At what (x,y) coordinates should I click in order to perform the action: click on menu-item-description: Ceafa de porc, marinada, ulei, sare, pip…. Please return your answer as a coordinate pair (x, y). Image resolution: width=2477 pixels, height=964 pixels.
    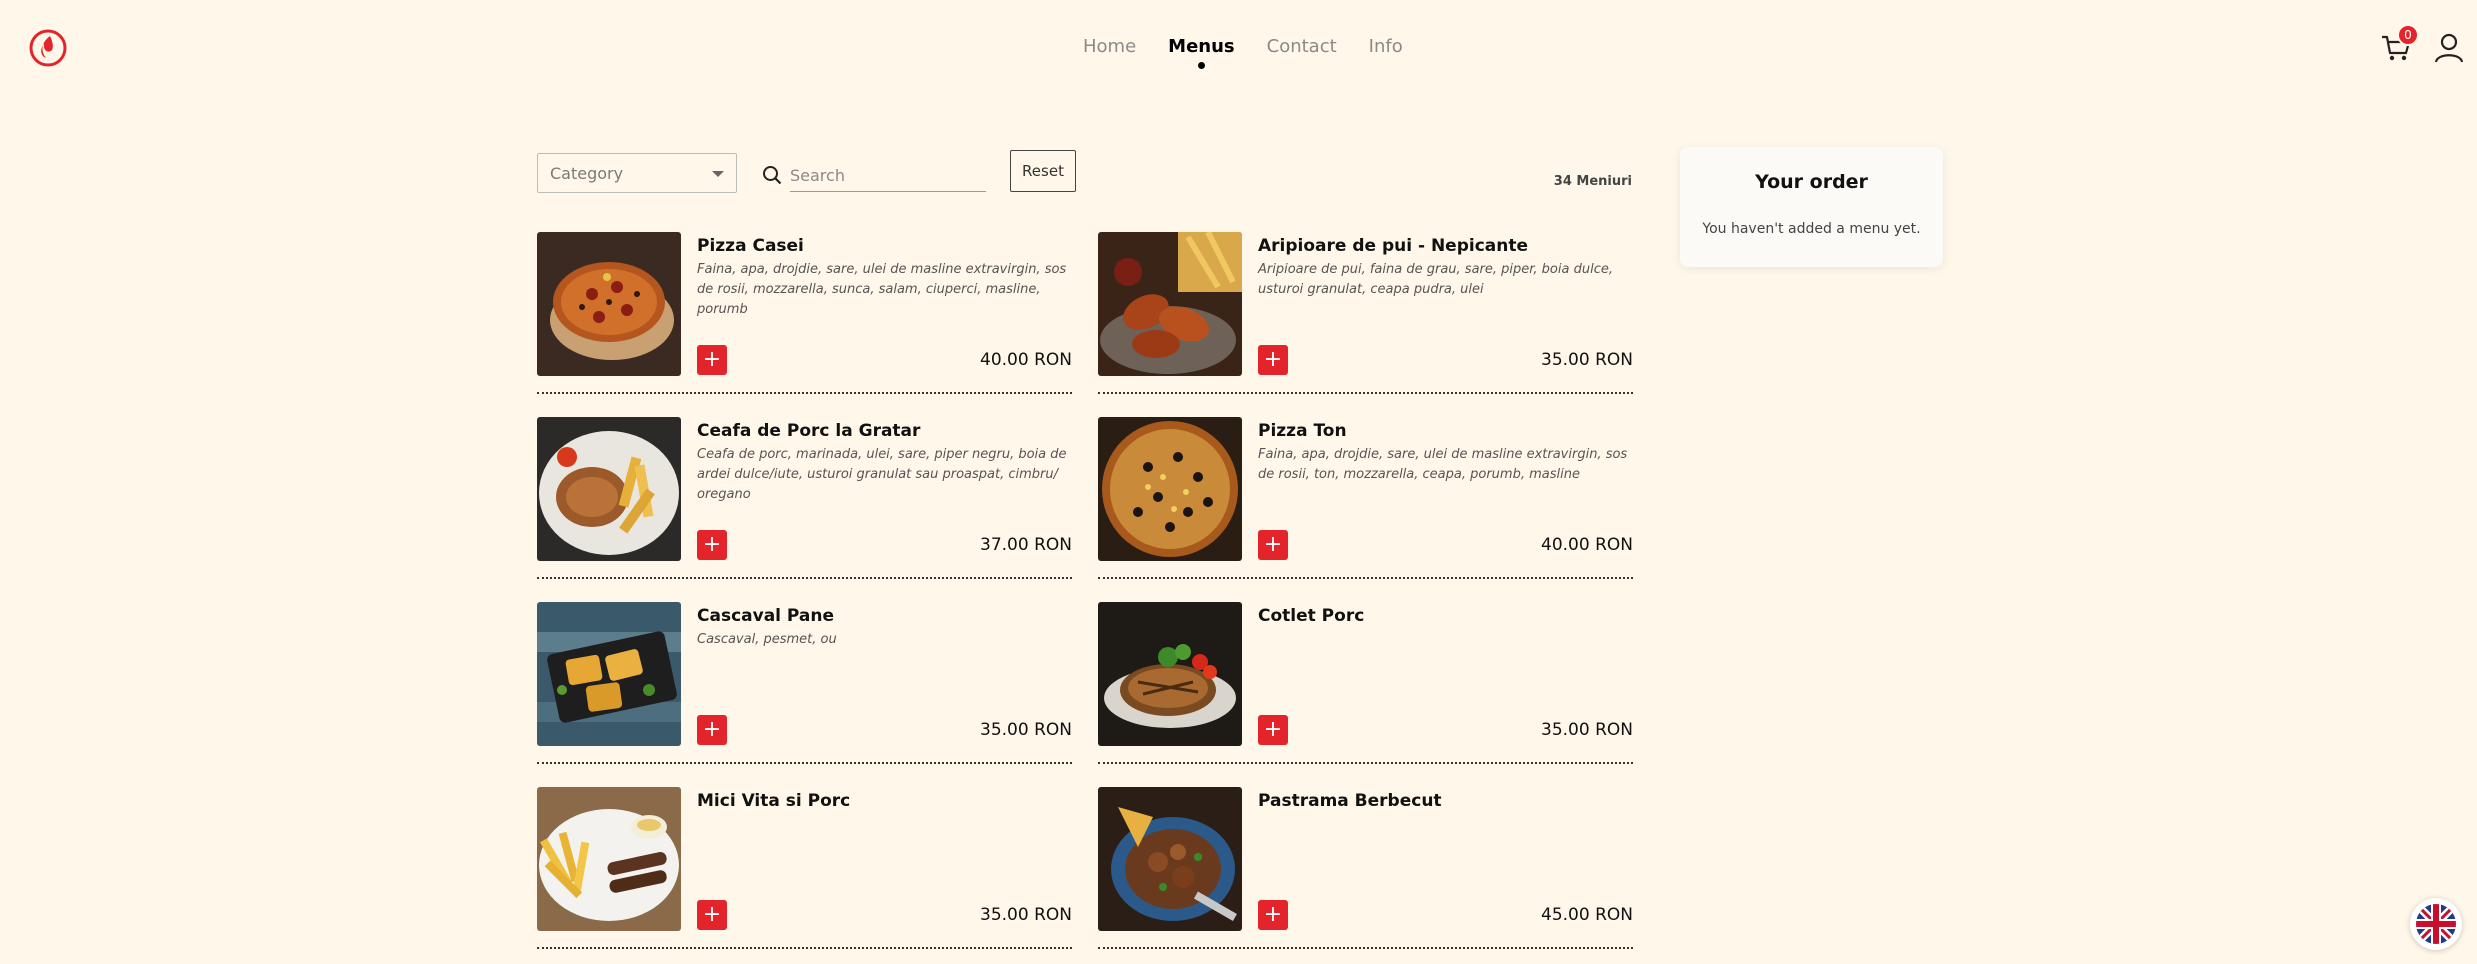
    Looking at the image, I should click on (882, 474).